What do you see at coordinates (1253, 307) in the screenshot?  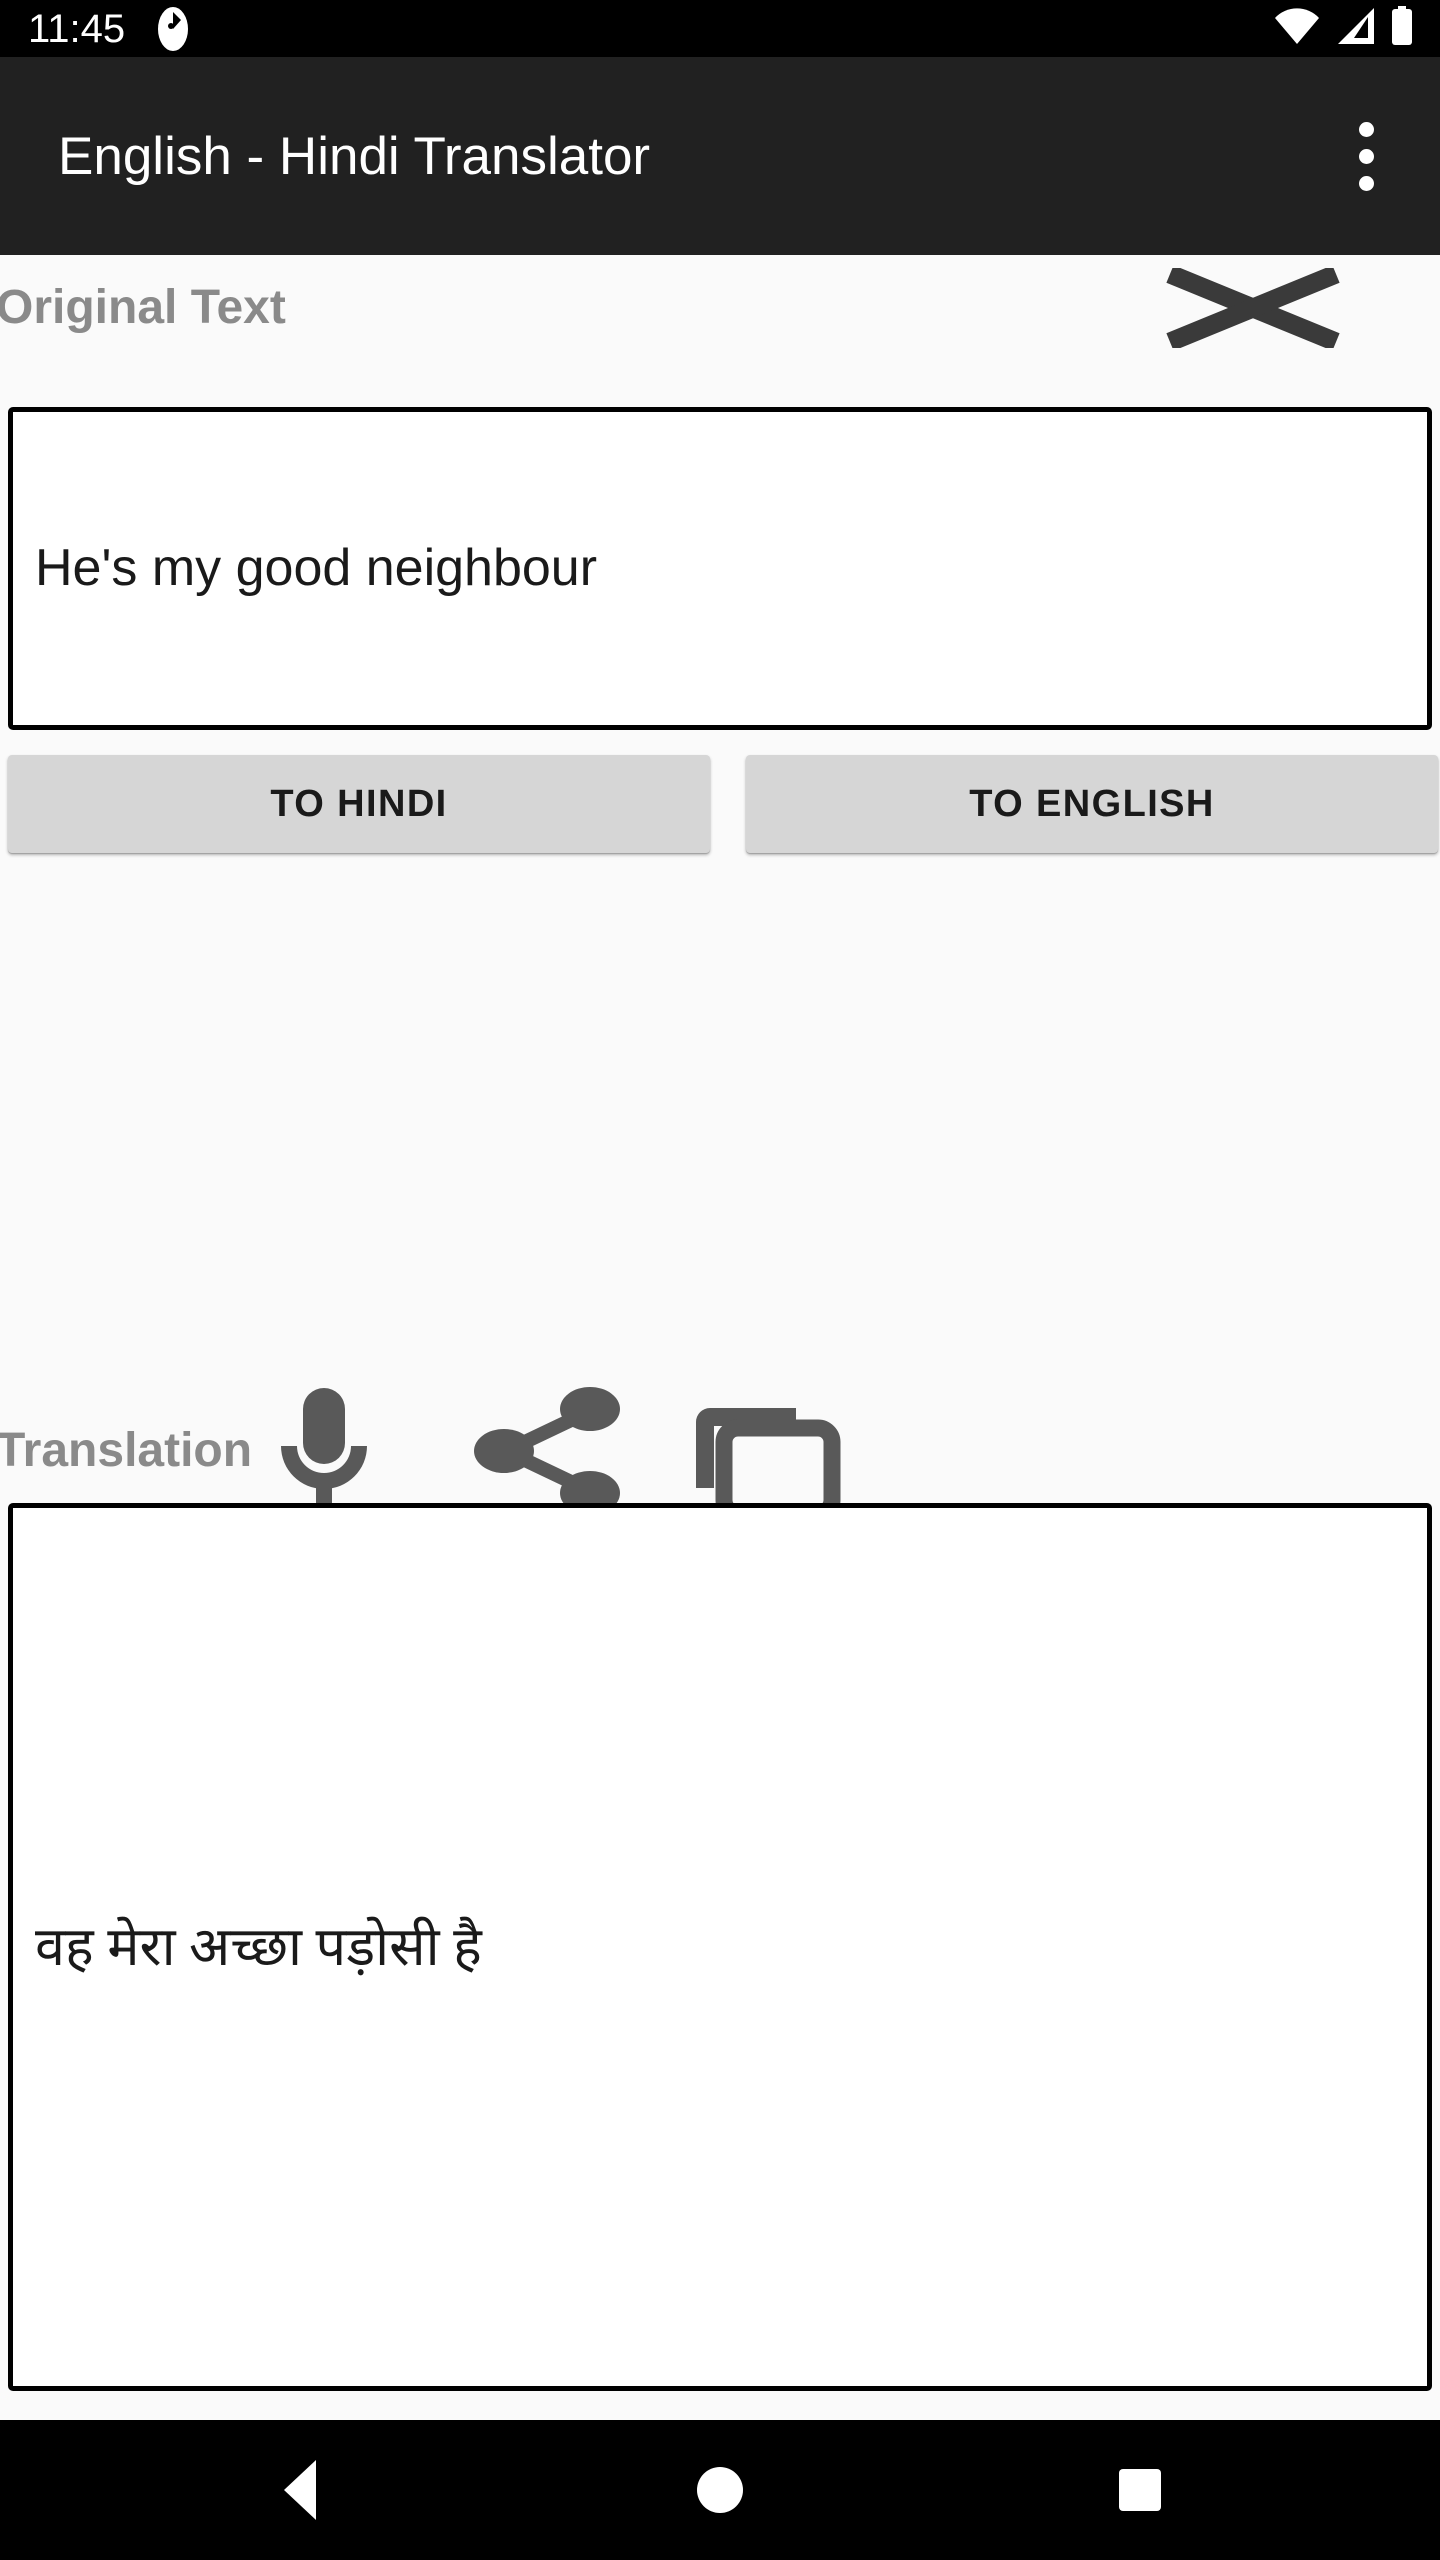 I see `clear-x-icon` at bounding box center [1253, 307].